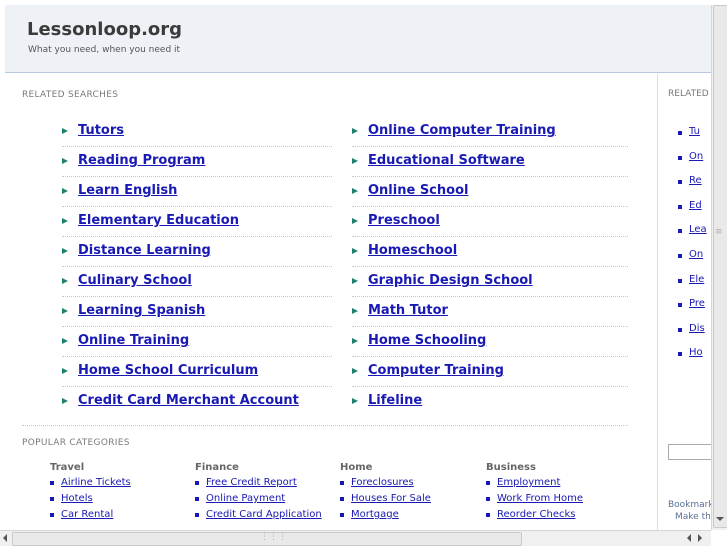  Describe the element at coordinates (188, 400) in the screenshot. I see `related-search-link: Credit Card Merchant Account` at that location.